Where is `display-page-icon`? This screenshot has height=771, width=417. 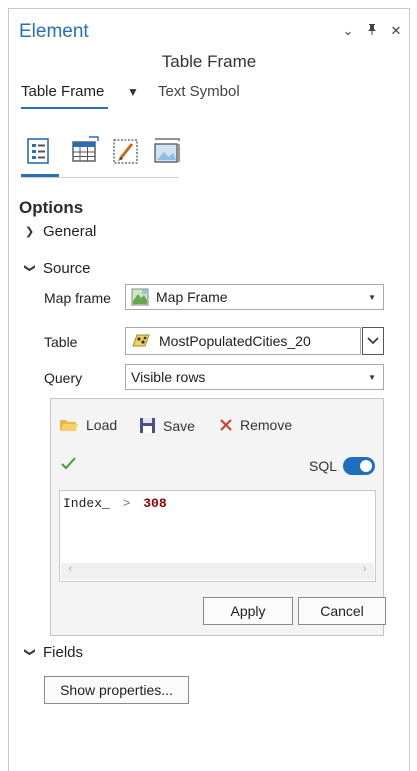
display-page-icon is located at coordinates (166, 151).